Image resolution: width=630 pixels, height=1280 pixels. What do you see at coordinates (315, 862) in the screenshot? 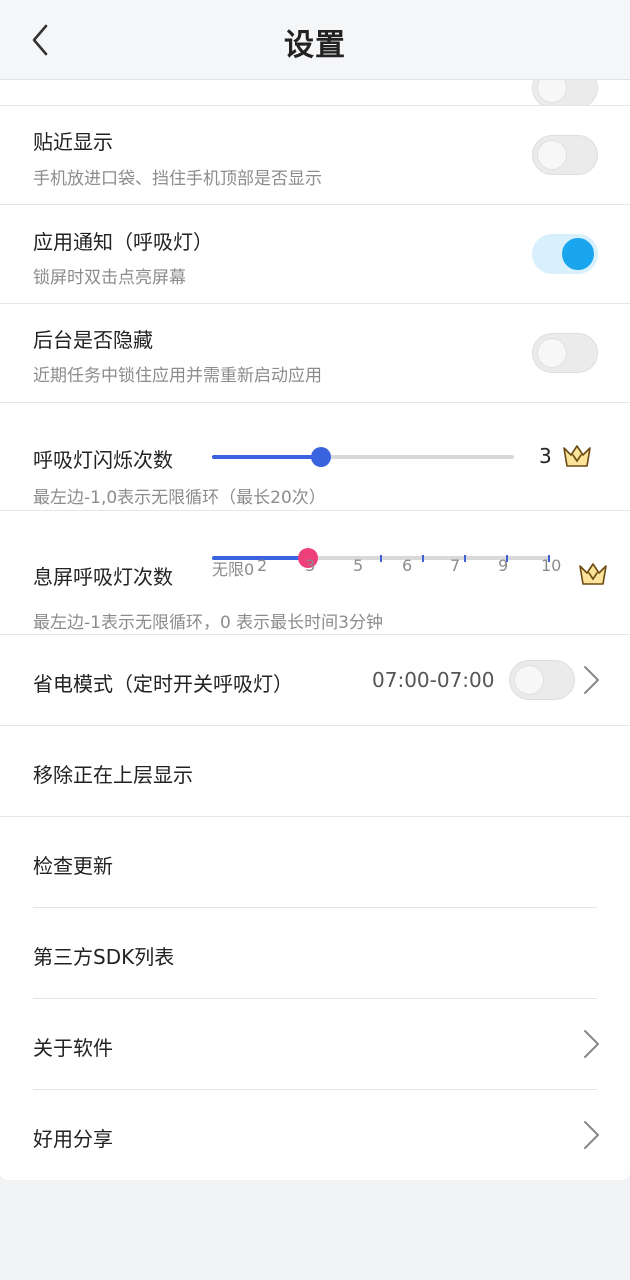
I see `setting-check-update: 检查更新` at bounding box center [315, 862].